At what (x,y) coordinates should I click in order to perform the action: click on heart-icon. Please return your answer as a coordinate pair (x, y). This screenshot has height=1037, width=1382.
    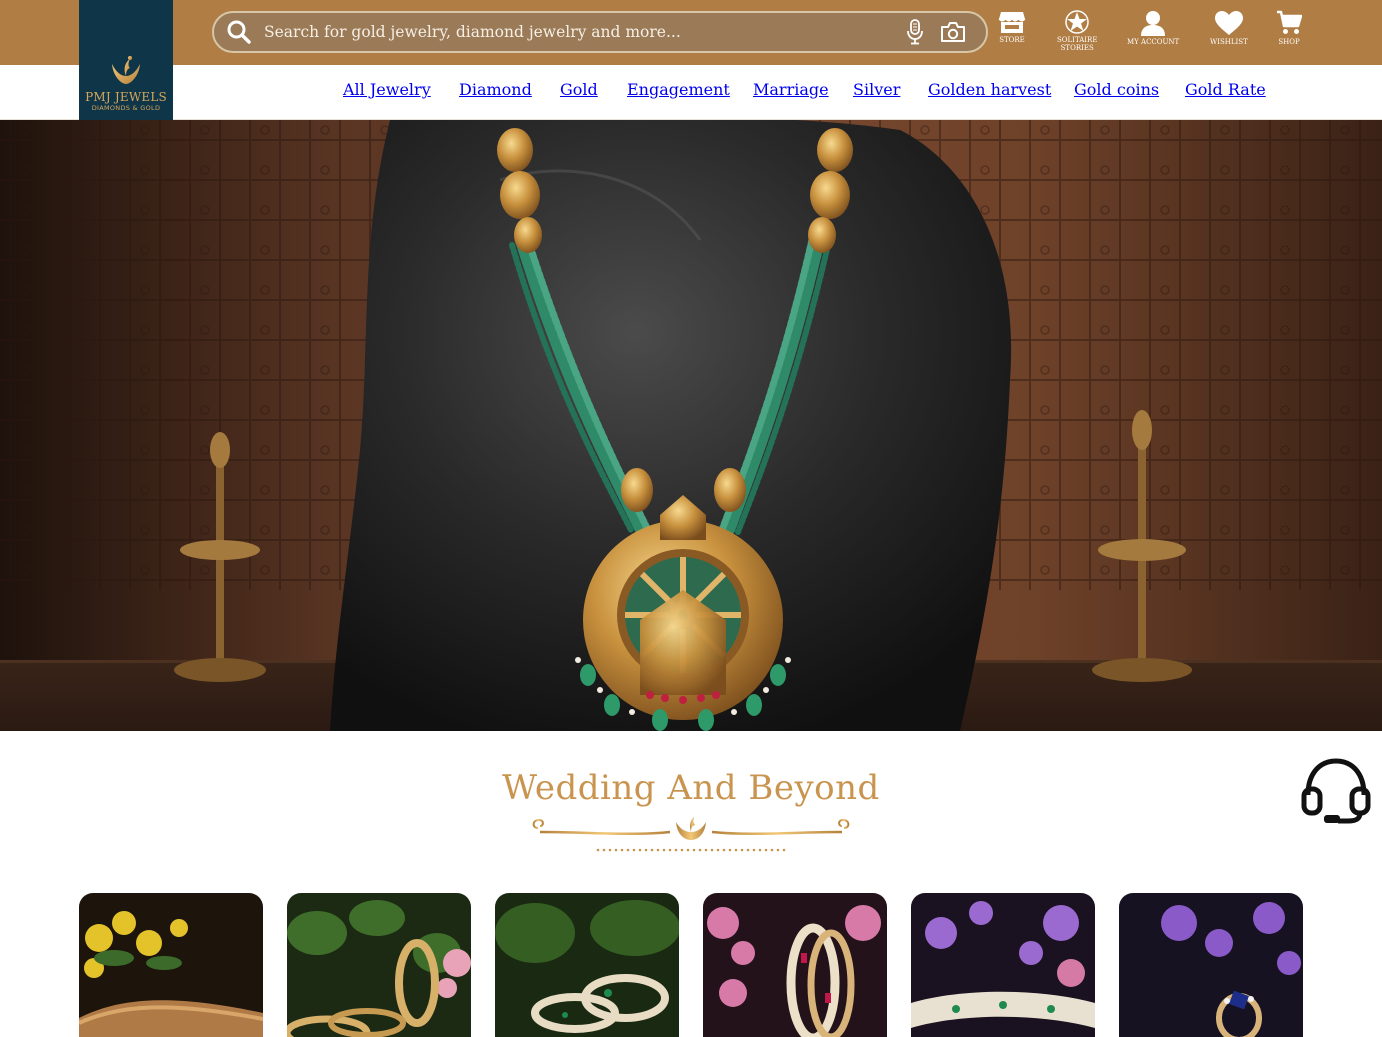
    Looking at the image, I should click on (1228, 23).